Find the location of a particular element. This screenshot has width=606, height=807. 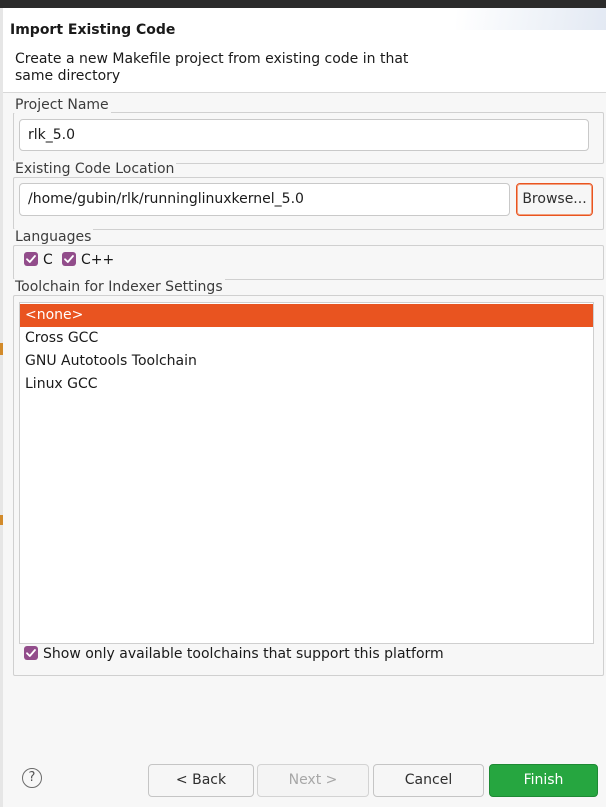

cancel-button: Cancel is located at coordinates (428, 780).